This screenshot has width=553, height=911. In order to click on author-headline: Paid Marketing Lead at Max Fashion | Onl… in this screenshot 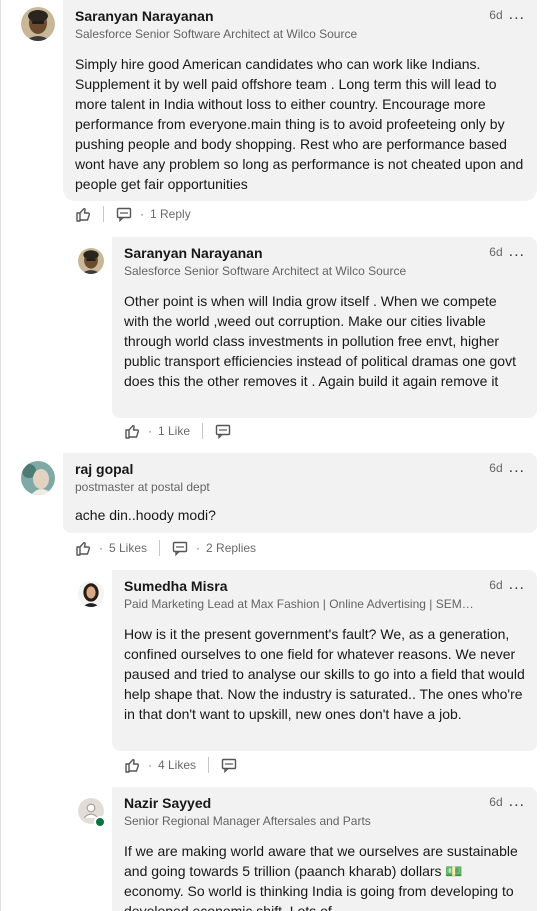, I will do `click(299, 604)`.